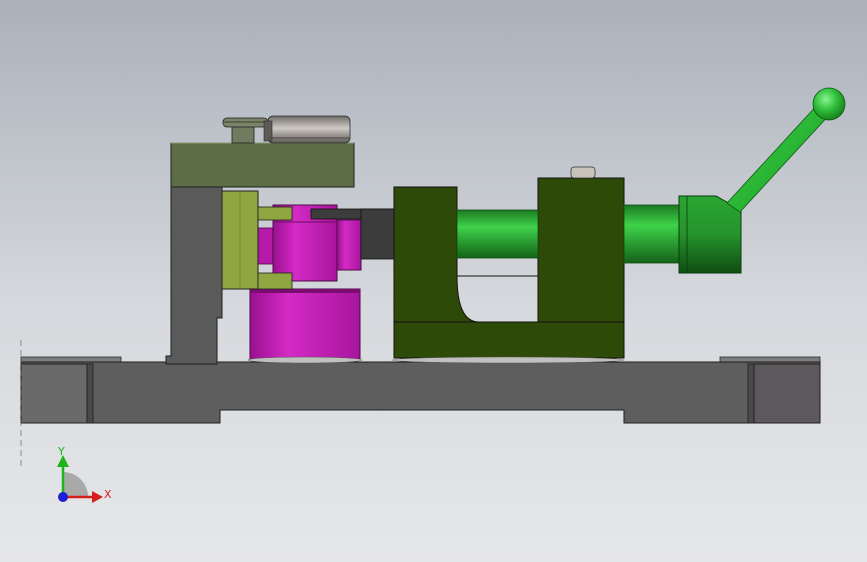  What do you see at coordinates (245, 130) in the screenshot?
I see `clamp-screw` at bounding box center [245, 130].